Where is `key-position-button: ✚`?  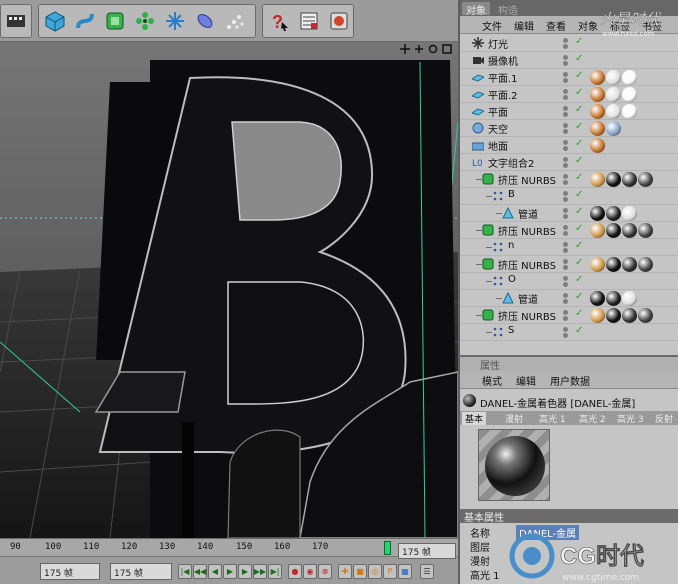
key-position-button: ✚ is located at coordinates (345, 571).